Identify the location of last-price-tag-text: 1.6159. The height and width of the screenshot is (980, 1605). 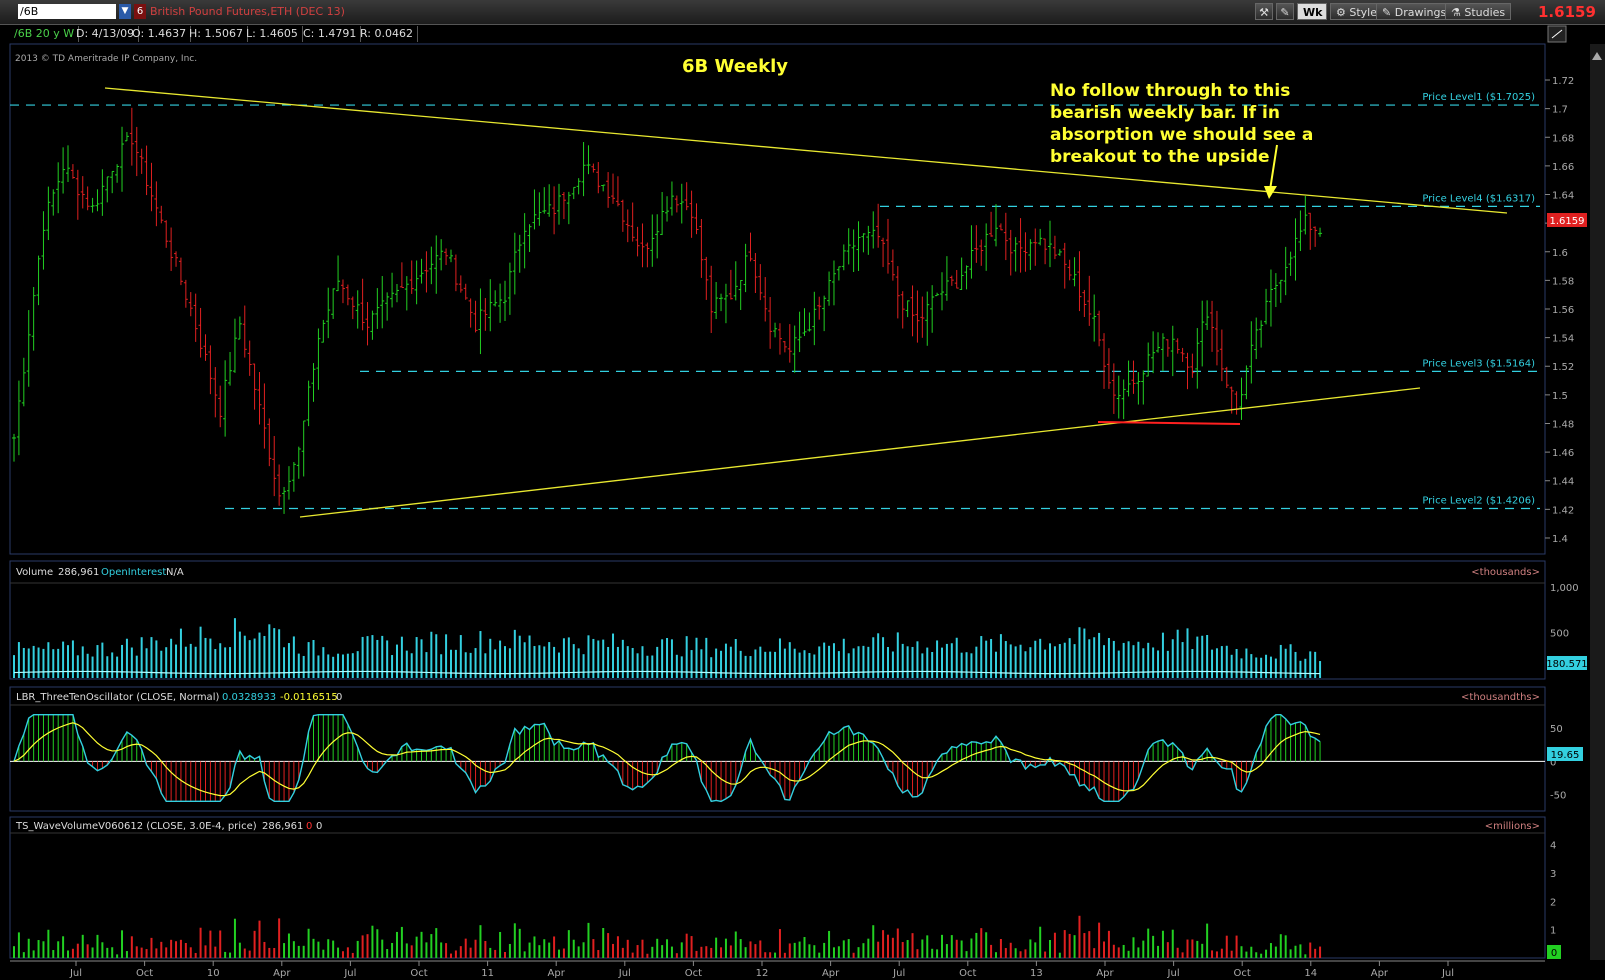
(1567, 221).